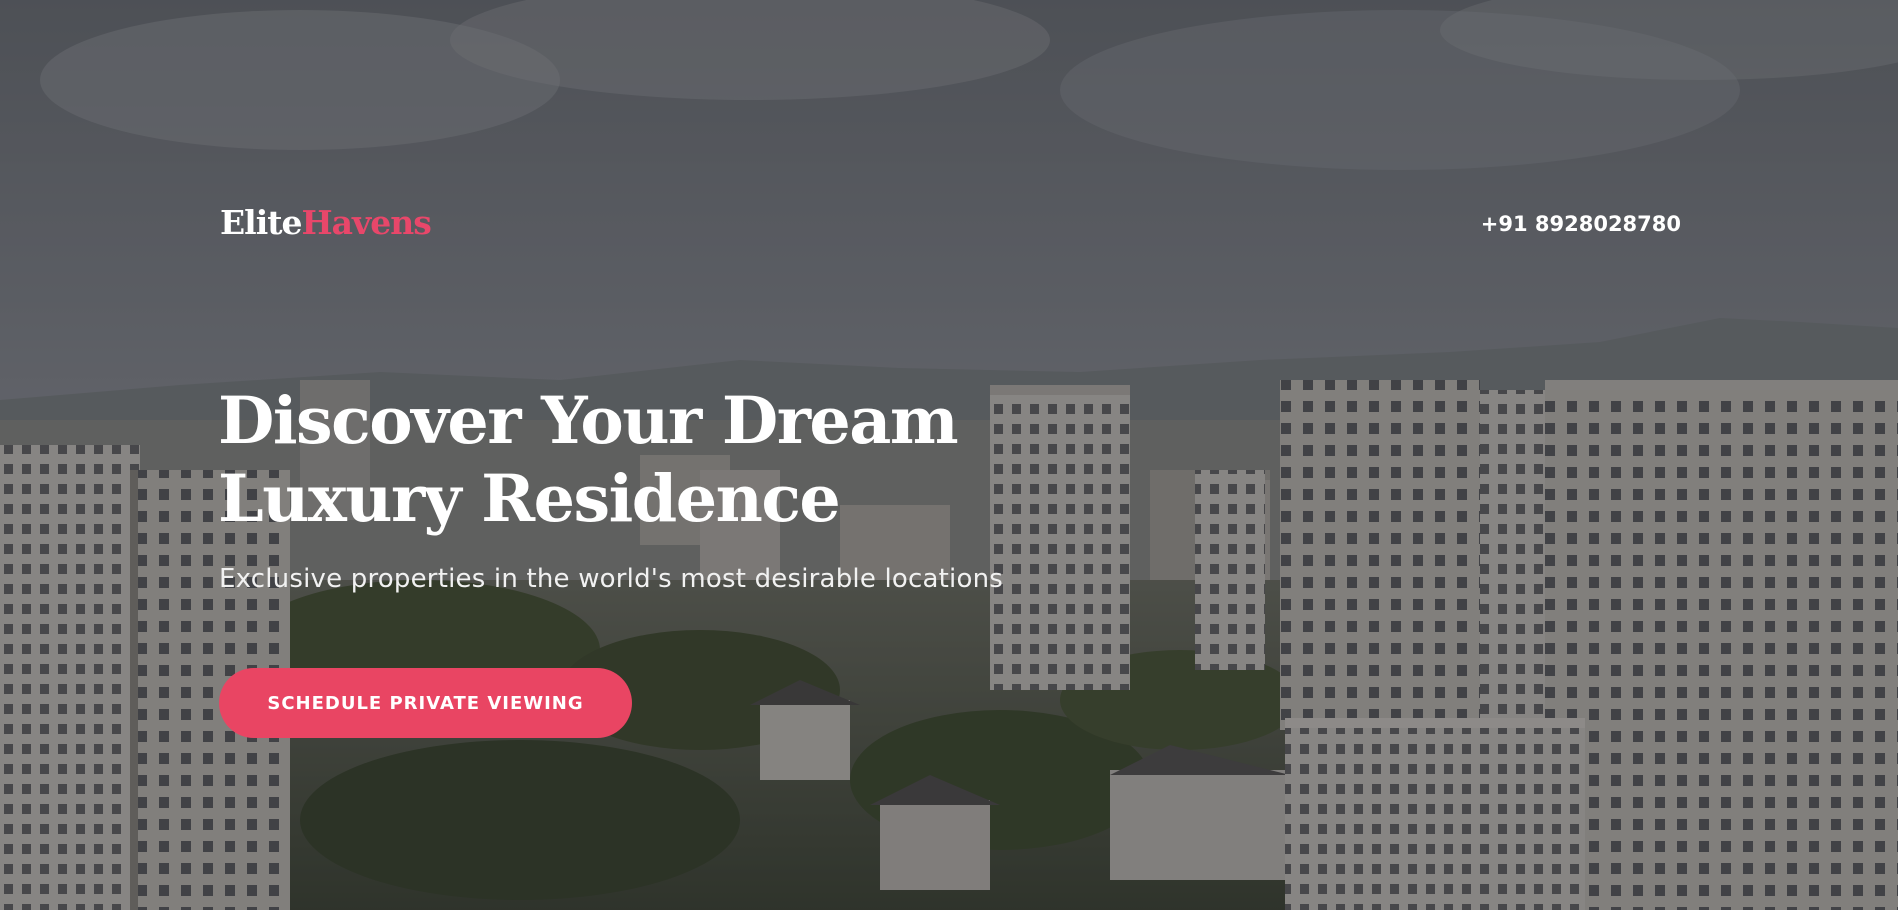 This screenshot has width=1898, height=910. What do you see at coordinates (261, 222) in the screenshot?
I see `logo-primary-text: Elite` at bounding box center [261, 222].